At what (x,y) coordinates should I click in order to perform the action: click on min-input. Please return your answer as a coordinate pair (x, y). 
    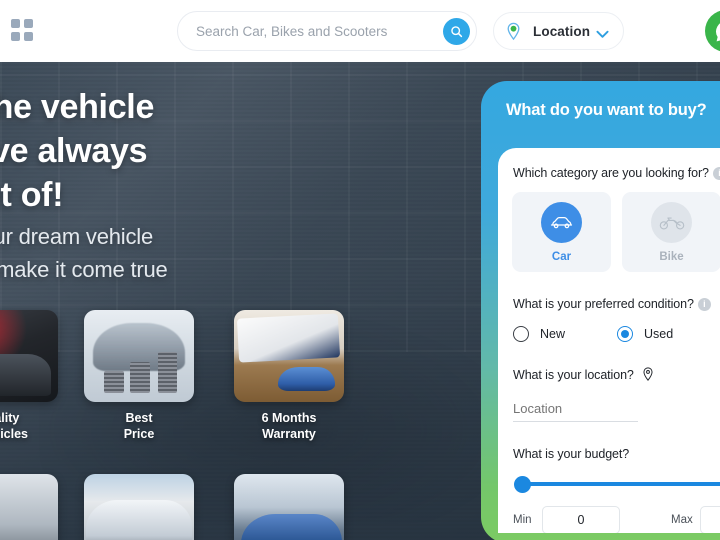
    Looking at the image, I should click on (581, 519).